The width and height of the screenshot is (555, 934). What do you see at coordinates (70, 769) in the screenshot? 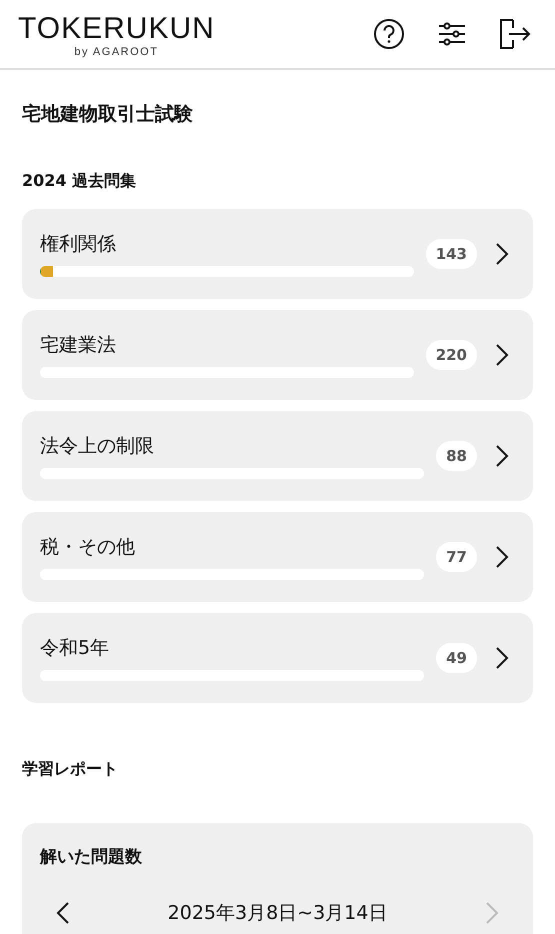
I see `section-title: 学習レポート` at bounding box center [70, 769].